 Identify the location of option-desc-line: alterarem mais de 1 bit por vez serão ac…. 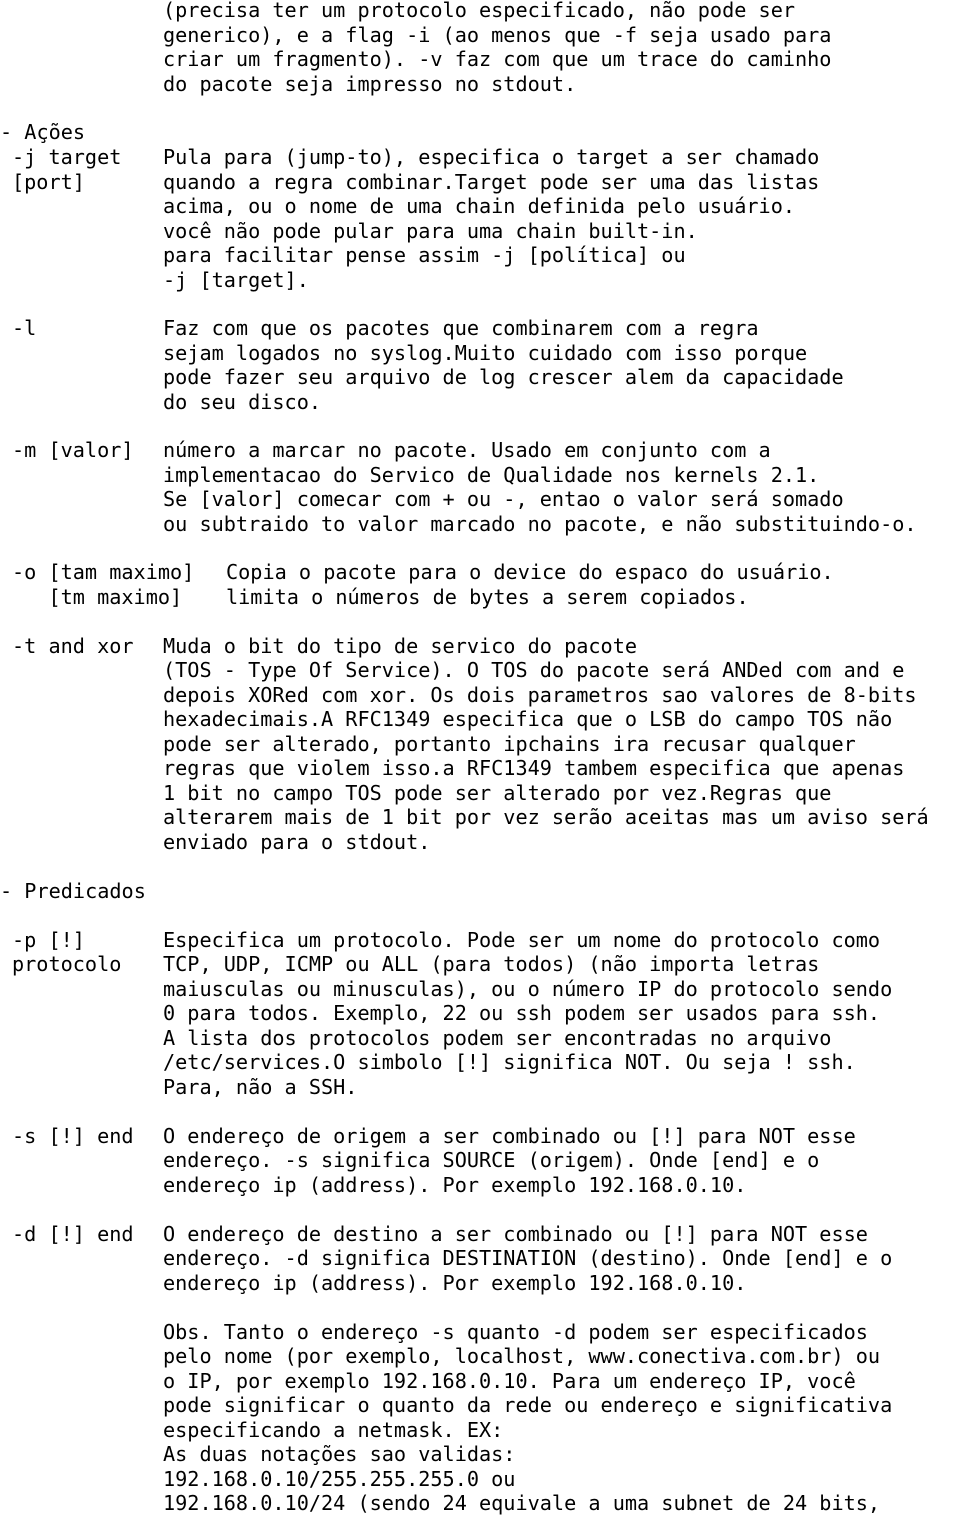
(546, 817).